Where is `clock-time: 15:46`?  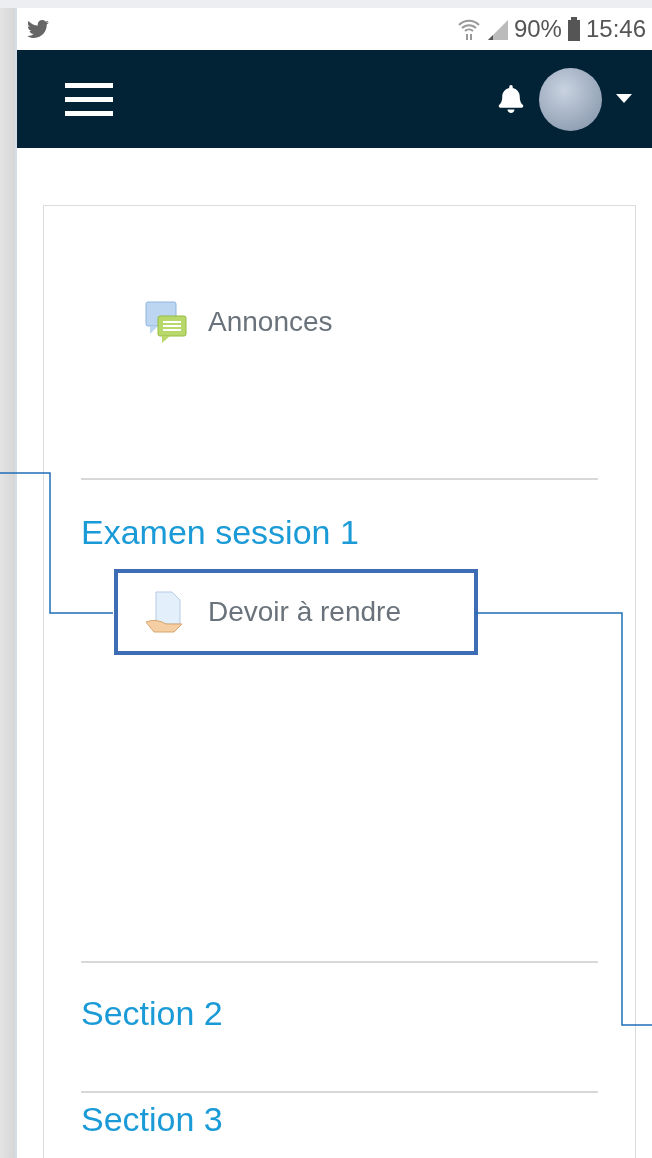 clock-time: 15:46 is located at coordinates (615, 29).